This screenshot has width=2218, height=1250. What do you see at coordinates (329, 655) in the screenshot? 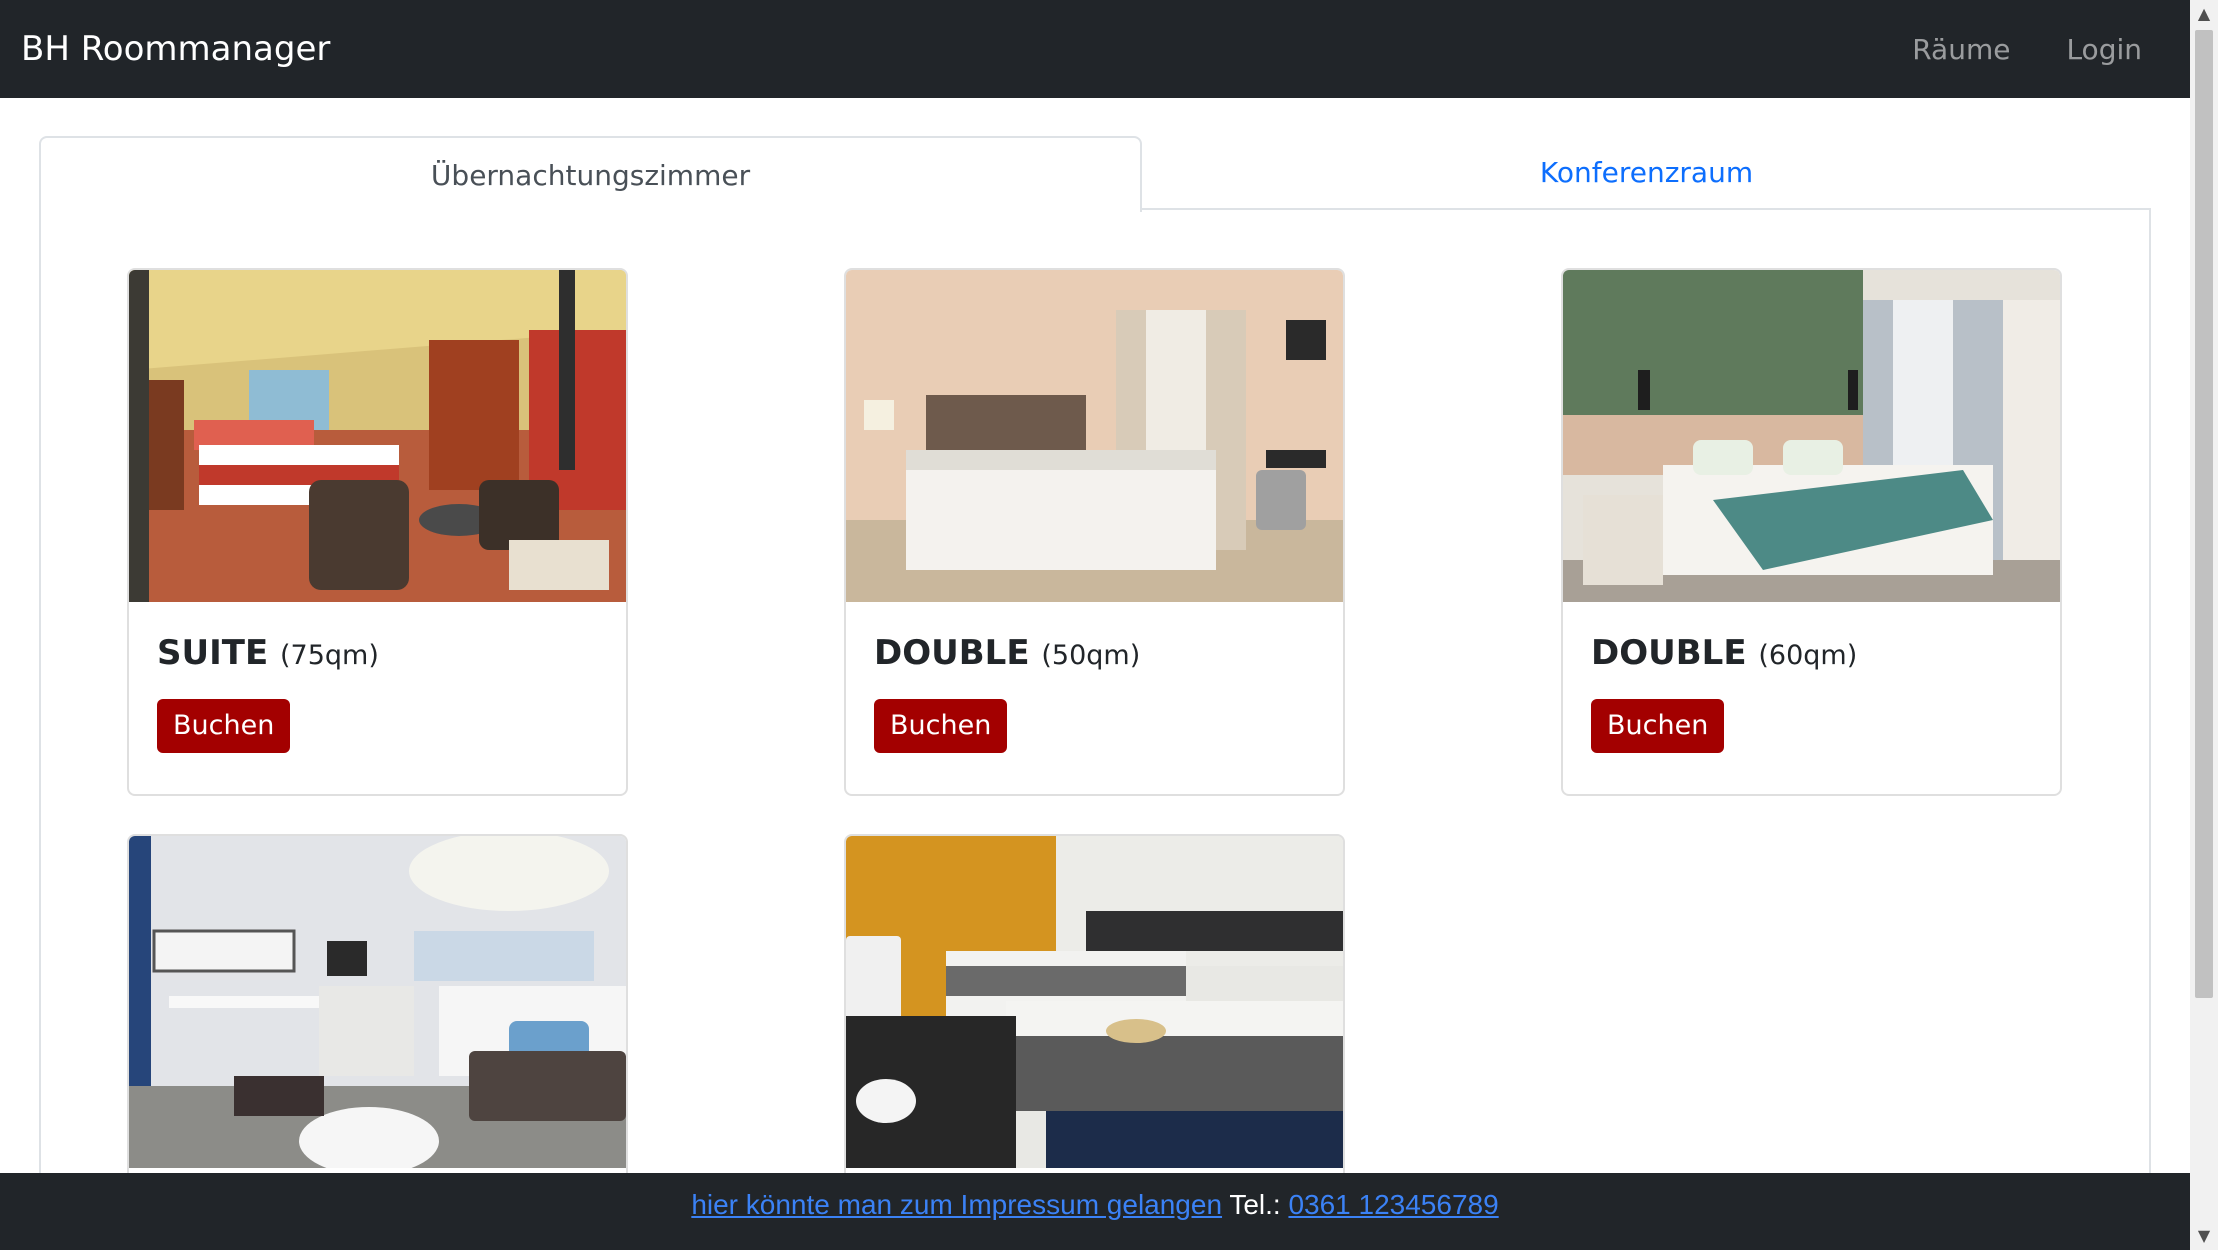
I see `room-size: (75qm)` at bounding box center [329, 655].